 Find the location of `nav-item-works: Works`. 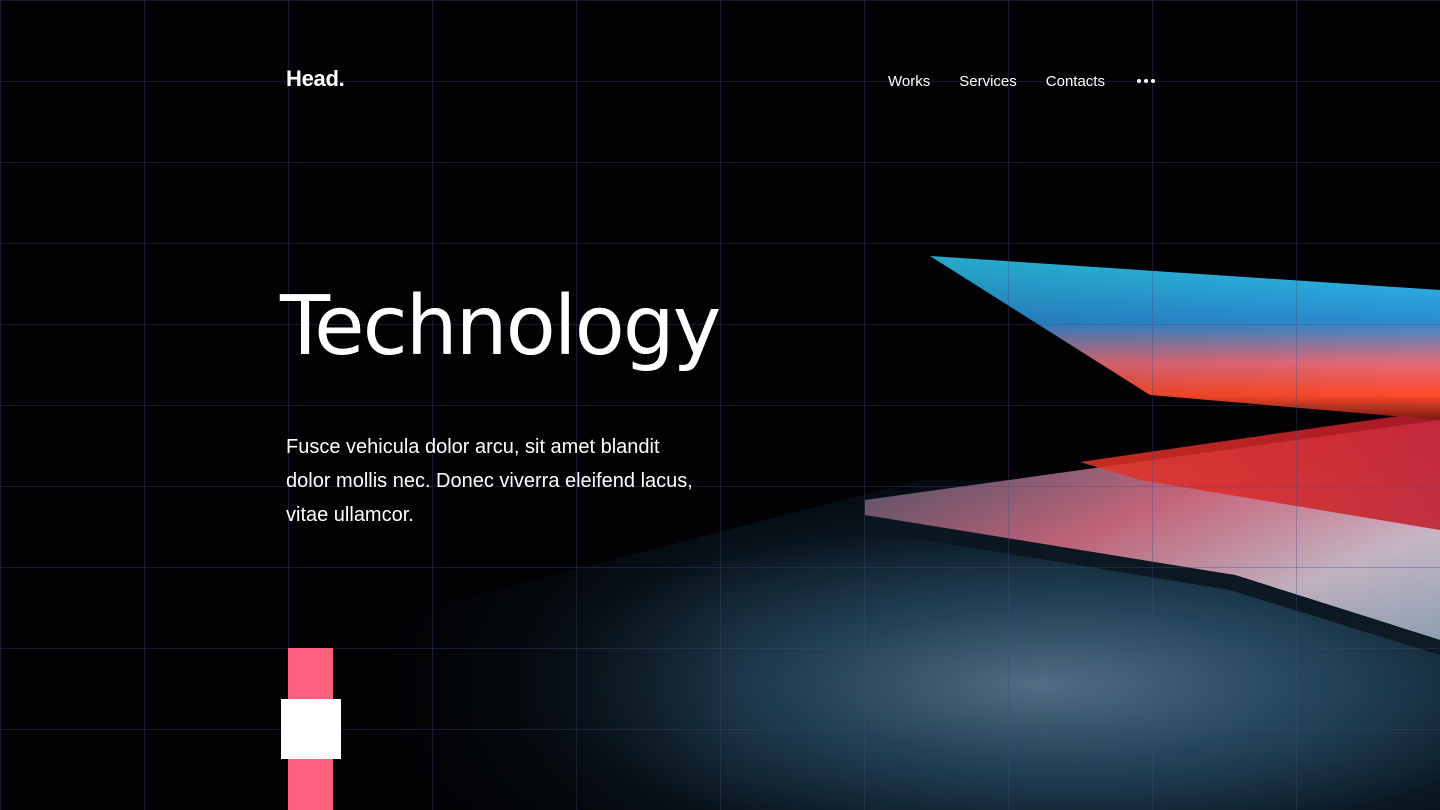

nav-item-works: Works is located at coordinates (909, 81).